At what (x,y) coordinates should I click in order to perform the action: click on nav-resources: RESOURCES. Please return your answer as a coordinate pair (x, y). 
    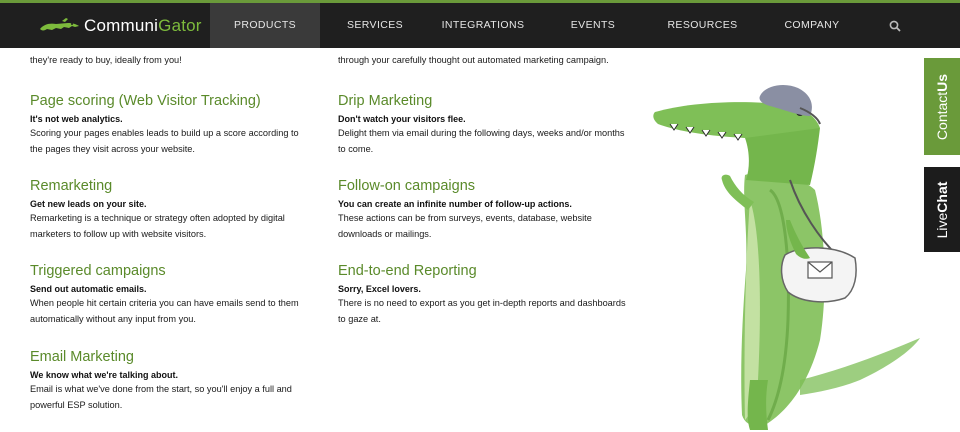
    Looking at the image, I should click on (702, 25).